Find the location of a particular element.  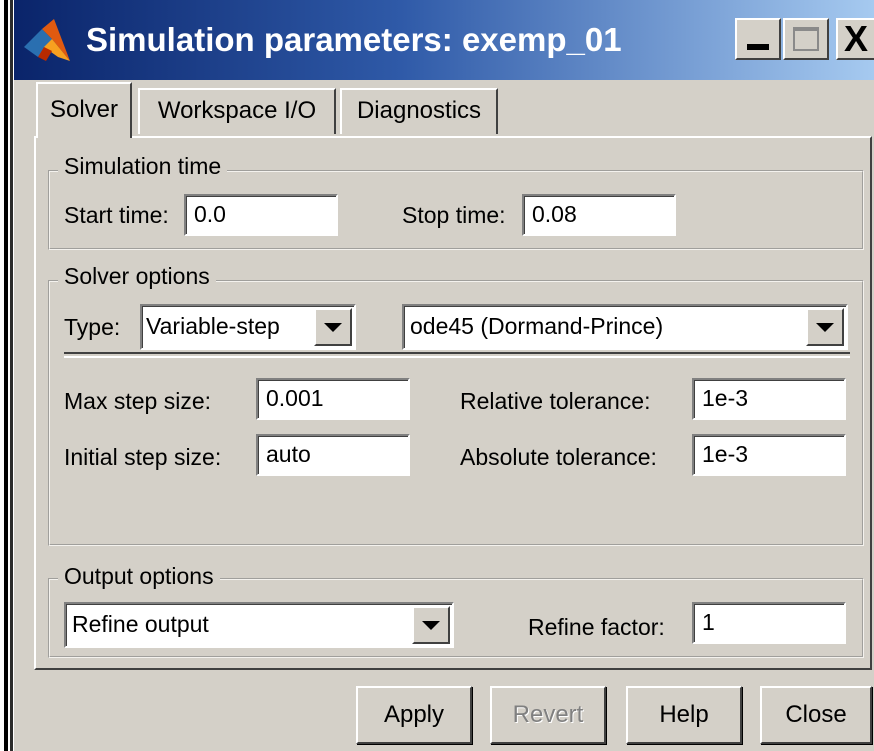

refine-factor-input: 1 is located at coordinates (769, 623).